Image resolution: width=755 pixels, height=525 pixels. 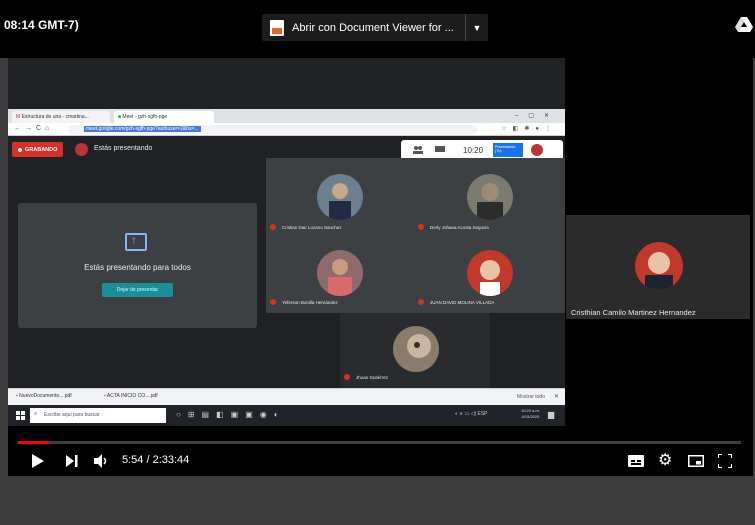 I want to click on volume-icon, so click(x=101, y=461).